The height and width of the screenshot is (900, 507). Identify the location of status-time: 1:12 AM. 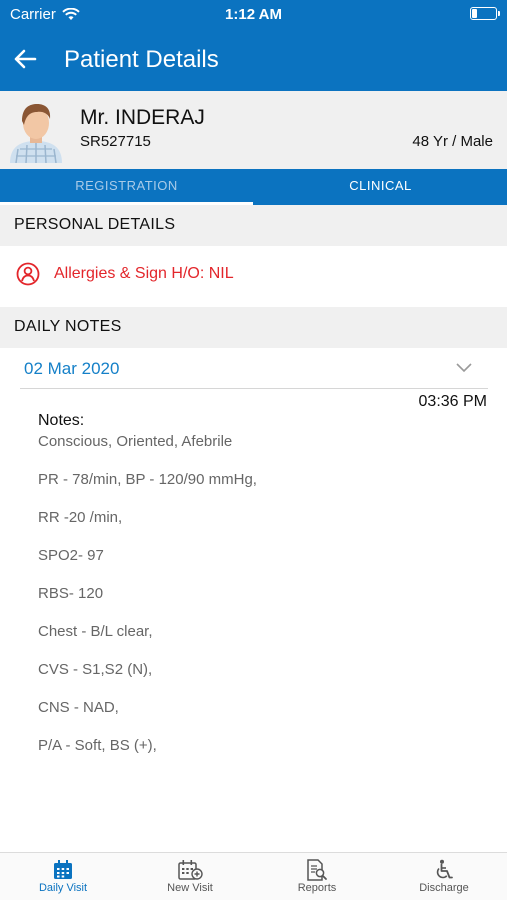
(253, 14).